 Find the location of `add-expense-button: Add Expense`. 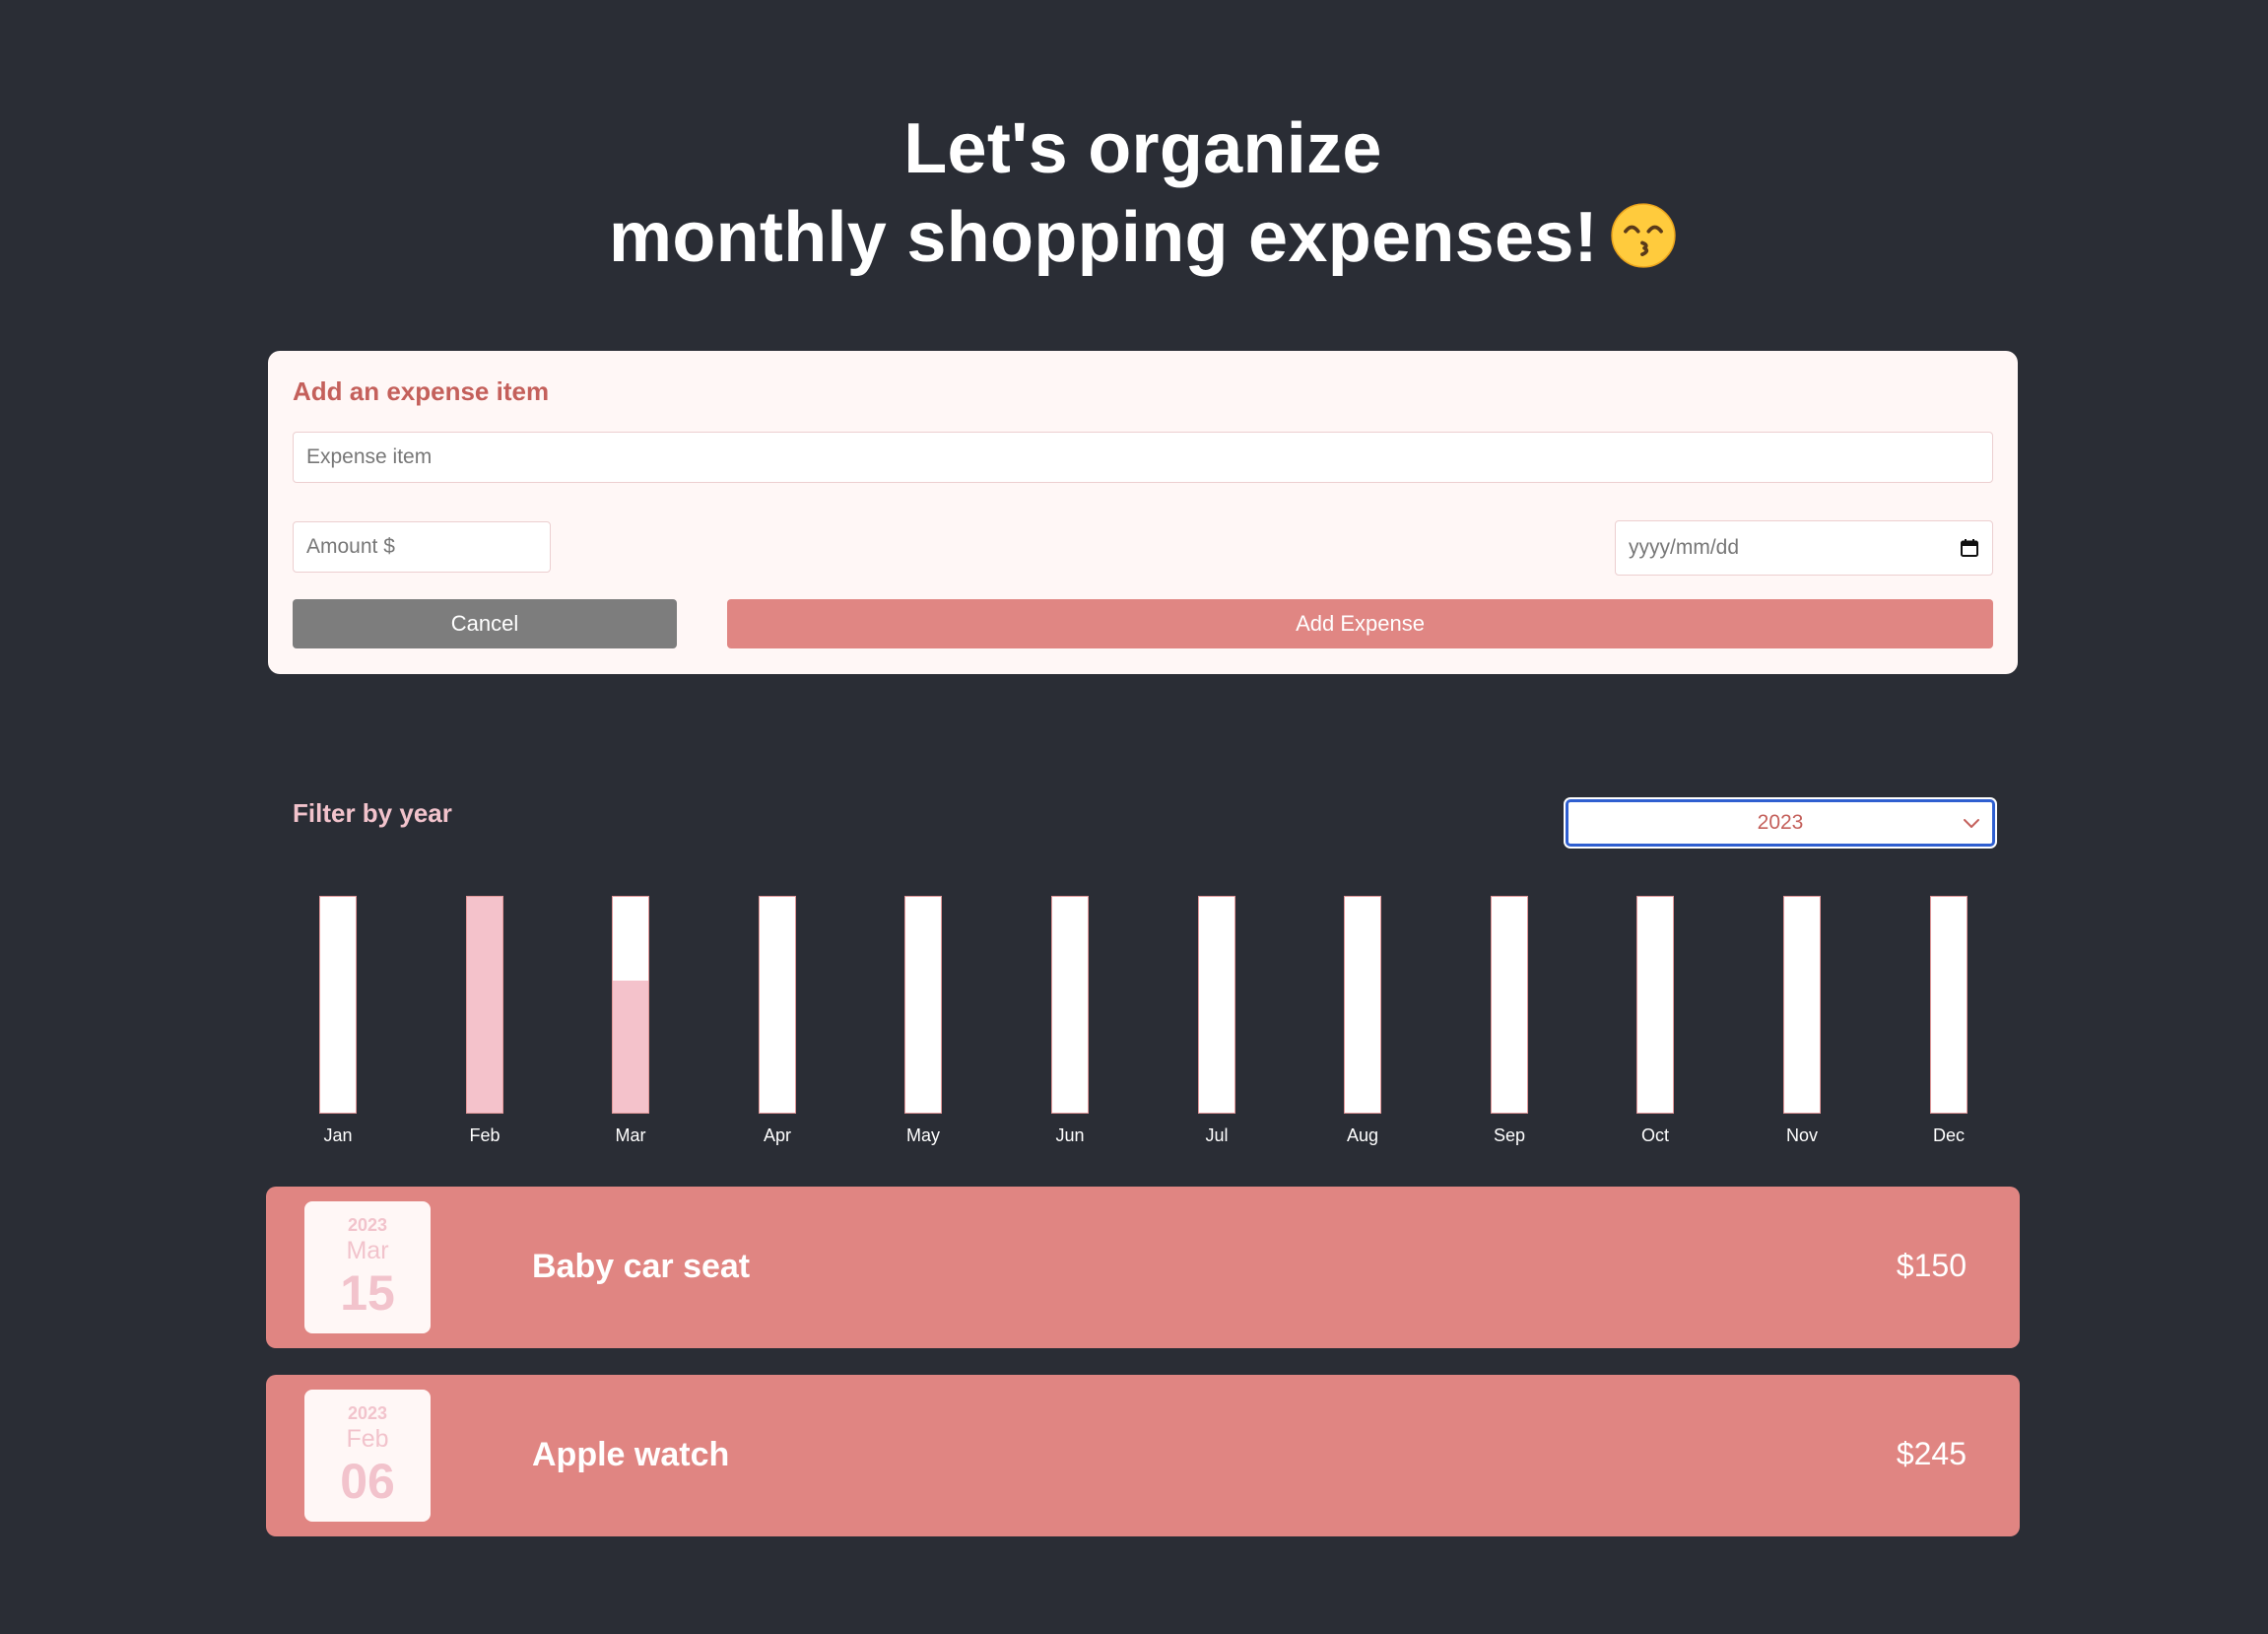

add-expense-button: Add Expense is located at coordinates (1360, 624).